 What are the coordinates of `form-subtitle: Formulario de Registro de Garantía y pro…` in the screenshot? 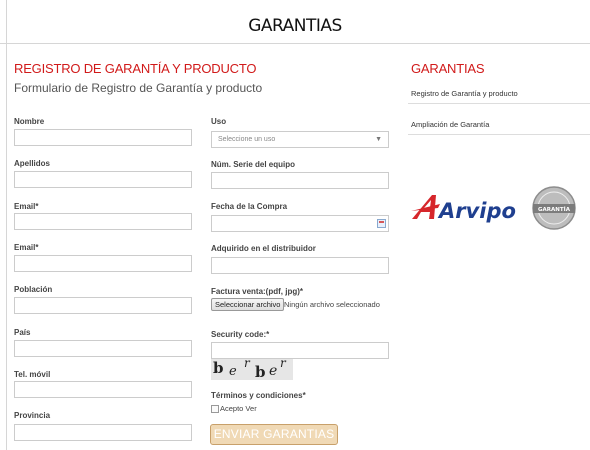 It's located at (138, 88).